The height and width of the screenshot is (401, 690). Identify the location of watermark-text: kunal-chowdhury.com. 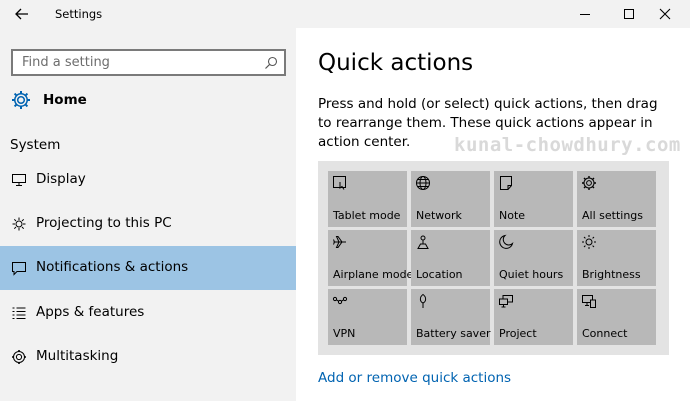
(567, 145).